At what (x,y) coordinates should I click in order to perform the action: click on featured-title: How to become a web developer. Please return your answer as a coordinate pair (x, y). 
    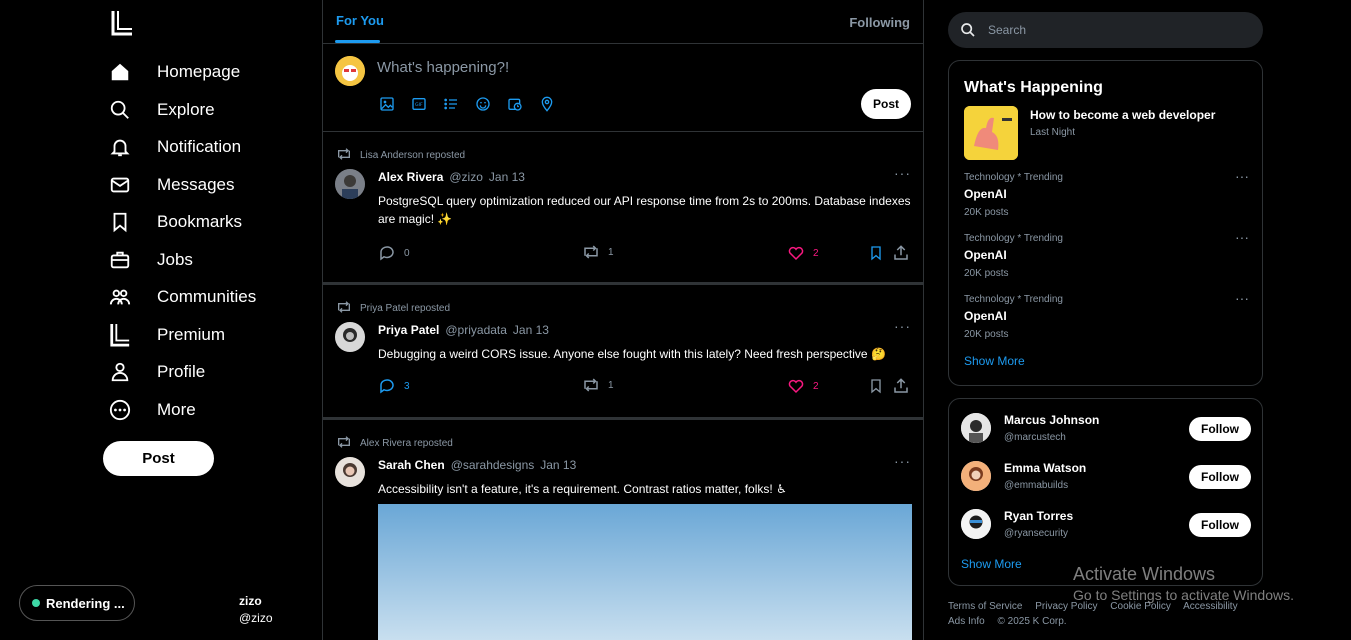
    Looking at the image, I should click on (1122, 115).